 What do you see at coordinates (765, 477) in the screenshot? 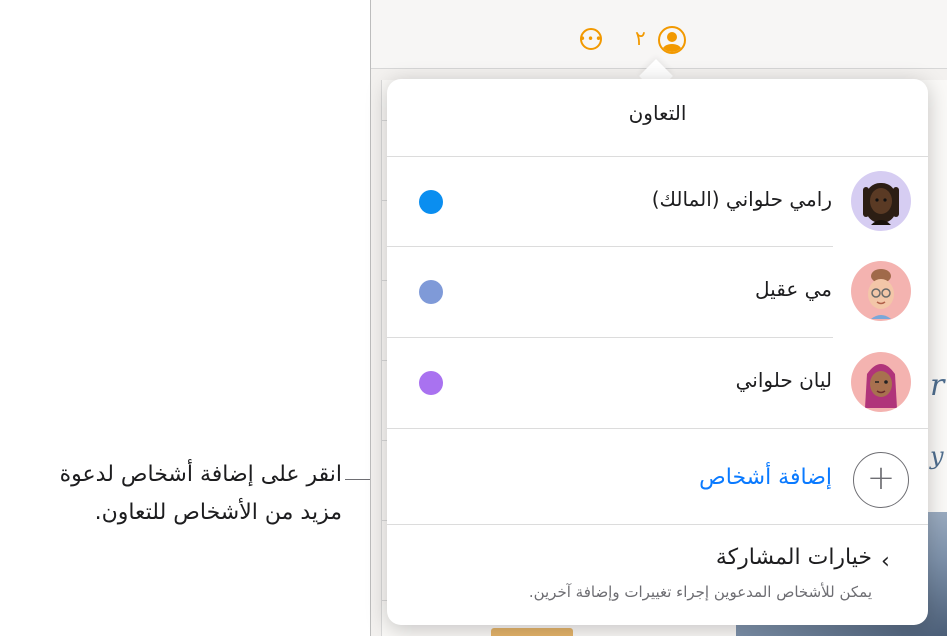
I see `add-people-label: إضافة أشخاص` at bounding box center [765, 477].